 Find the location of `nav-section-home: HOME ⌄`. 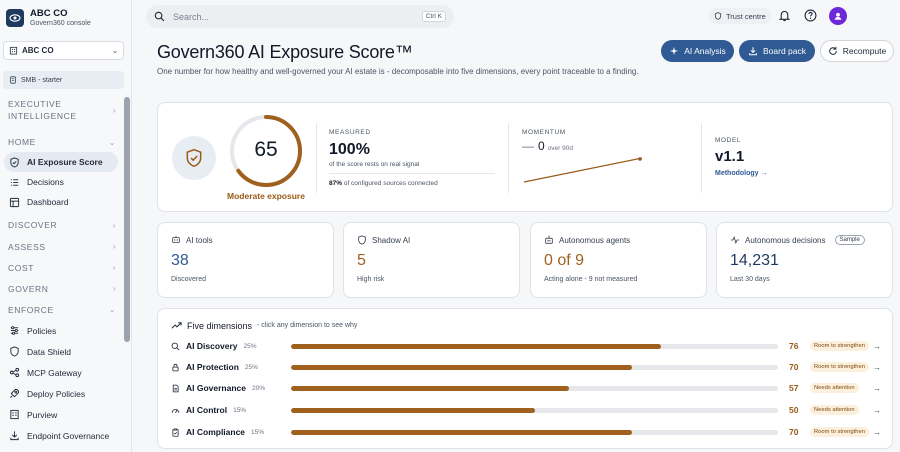

nav-section-home: HOME ⌄ is located at coordinates (62, 142).